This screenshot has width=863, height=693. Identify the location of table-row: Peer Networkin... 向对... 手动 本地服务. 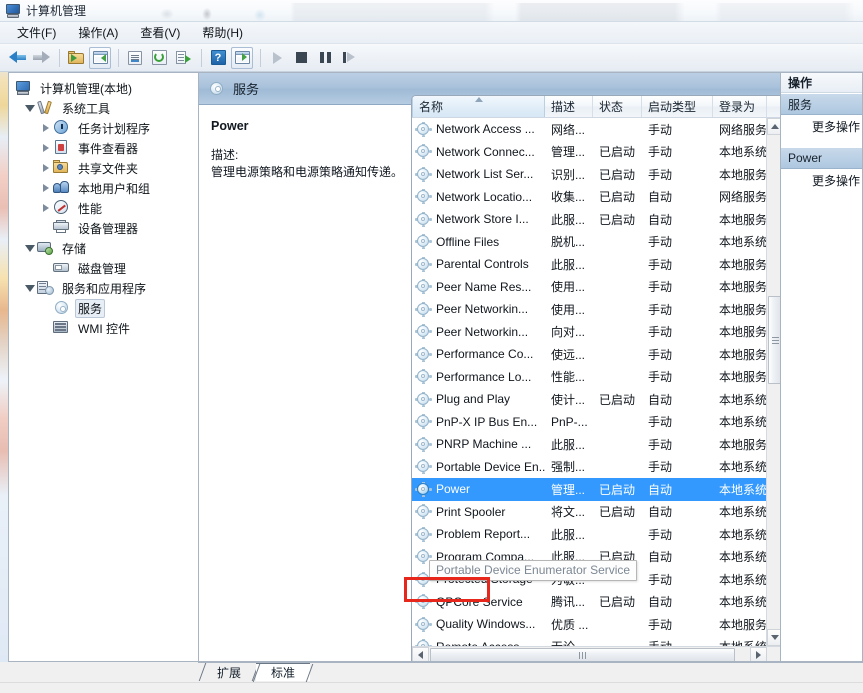
(589, 332).